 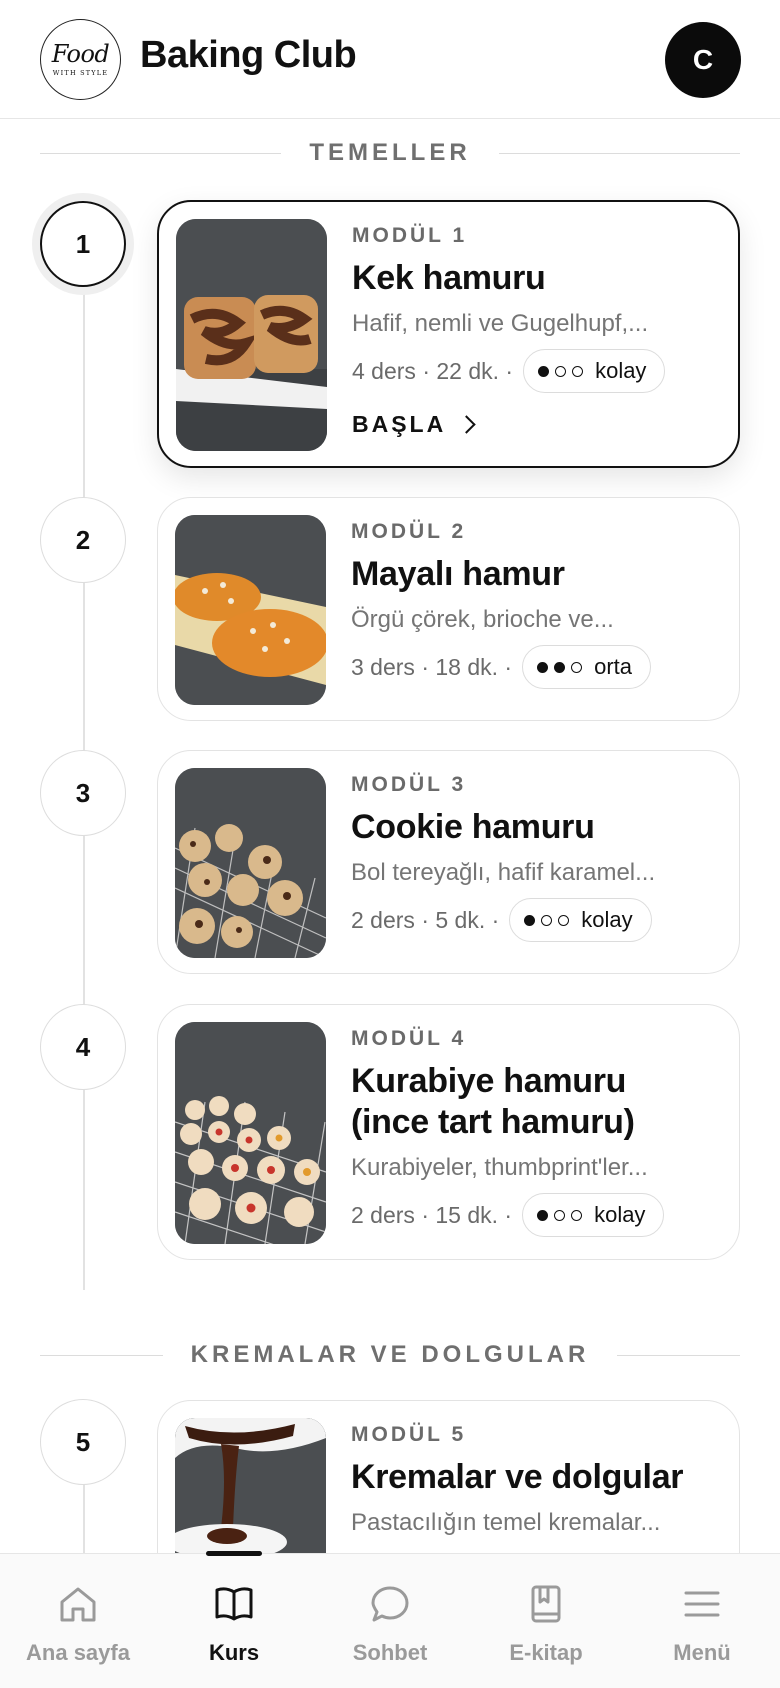 I want to click on nav-label: Kurs, so click(x=234, y=1652).